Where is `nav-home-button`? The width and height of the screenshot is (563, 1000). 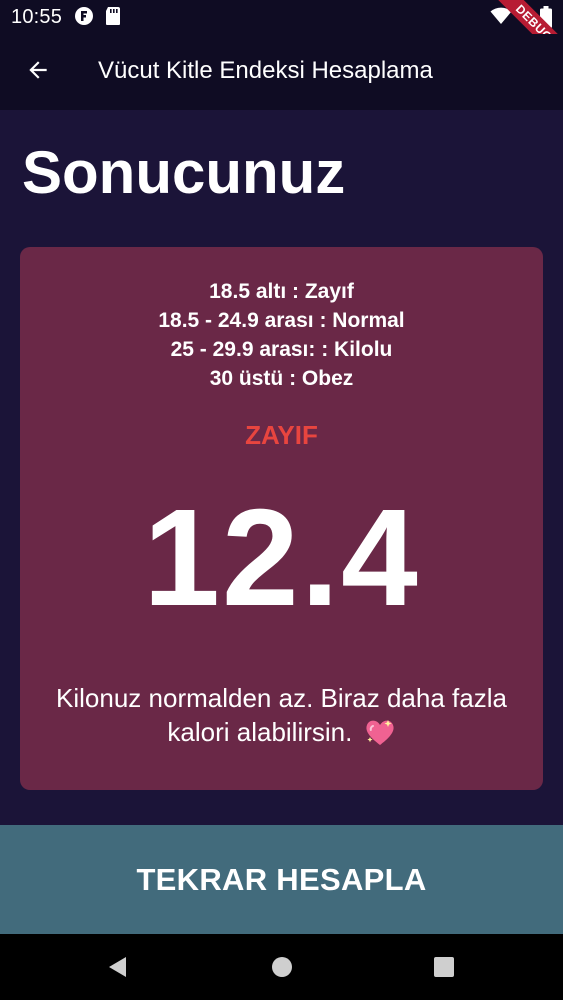 nav-home-button is located at coordinates (282, 967).